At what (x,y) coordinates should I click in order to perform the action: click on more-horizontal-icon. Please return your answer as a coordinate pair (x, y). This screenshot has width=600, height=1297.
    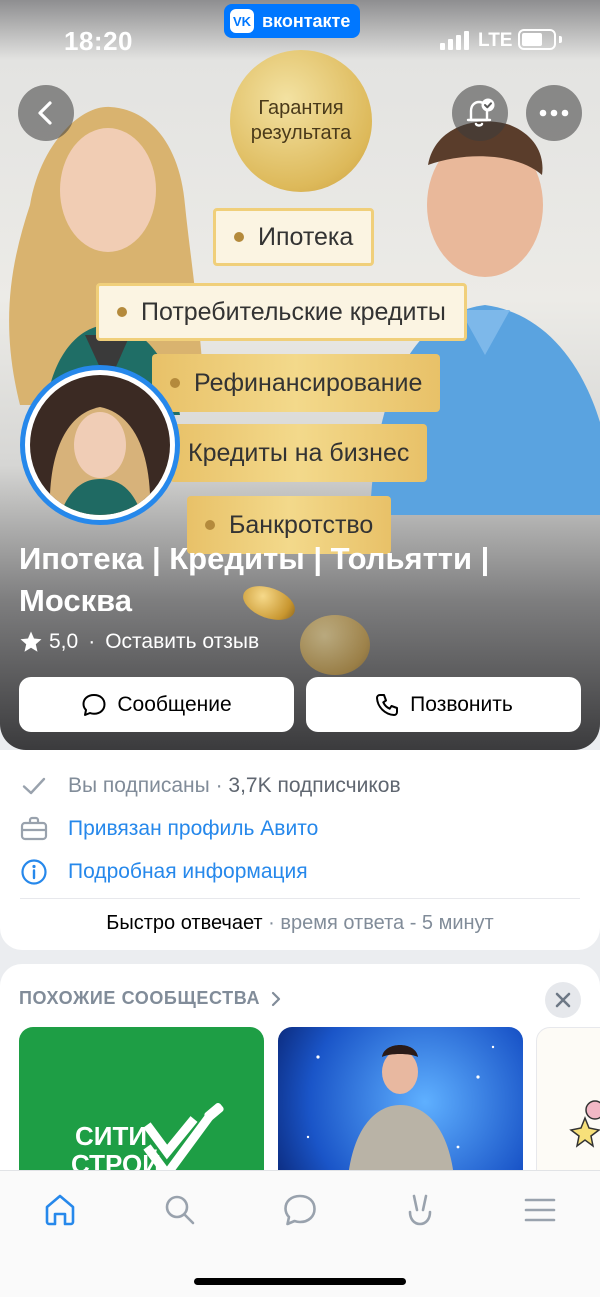
    Looking at the image, I should click on (554, 113).